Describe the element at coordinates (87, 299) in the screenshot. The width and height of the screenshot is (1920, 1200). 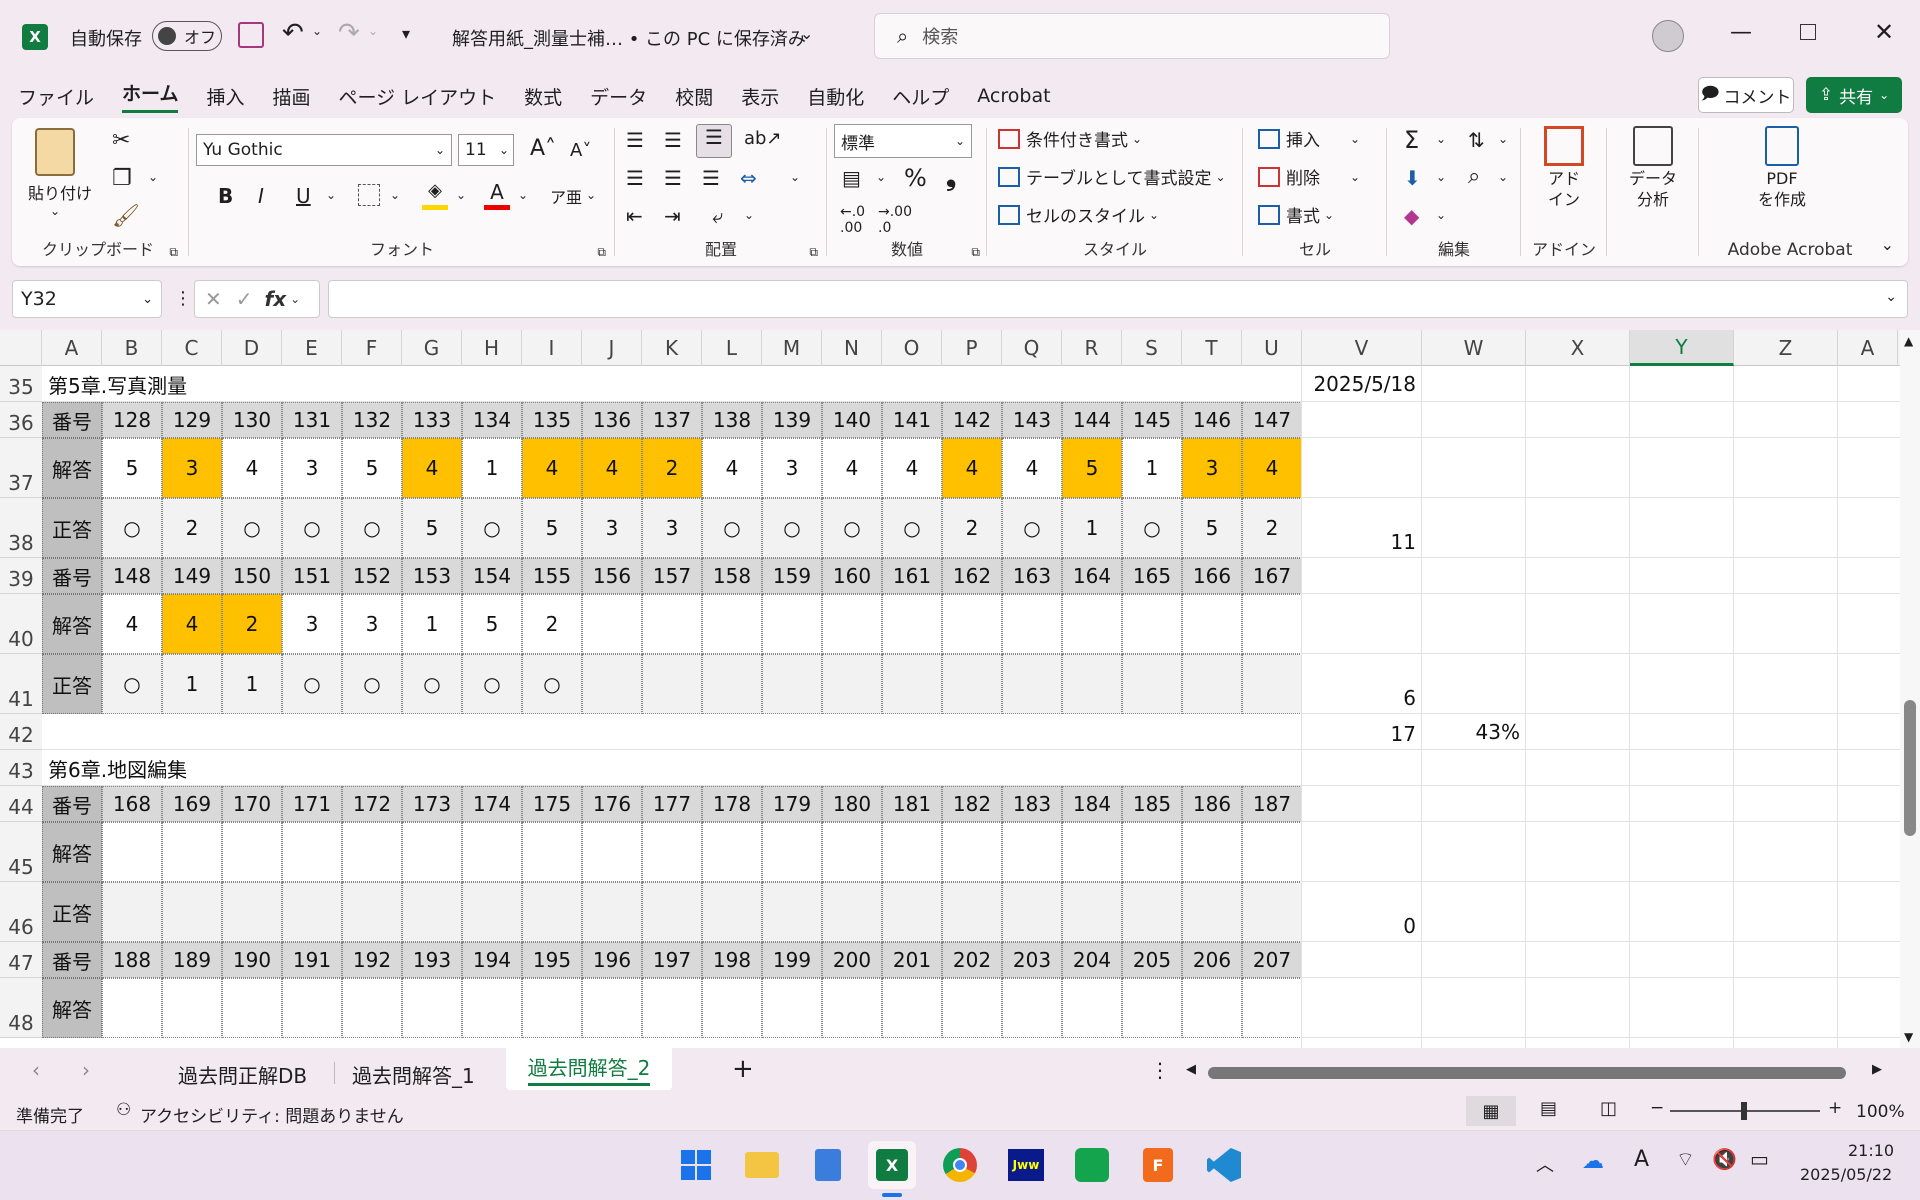
I see `name-box: Y32 ⌄` at that location.